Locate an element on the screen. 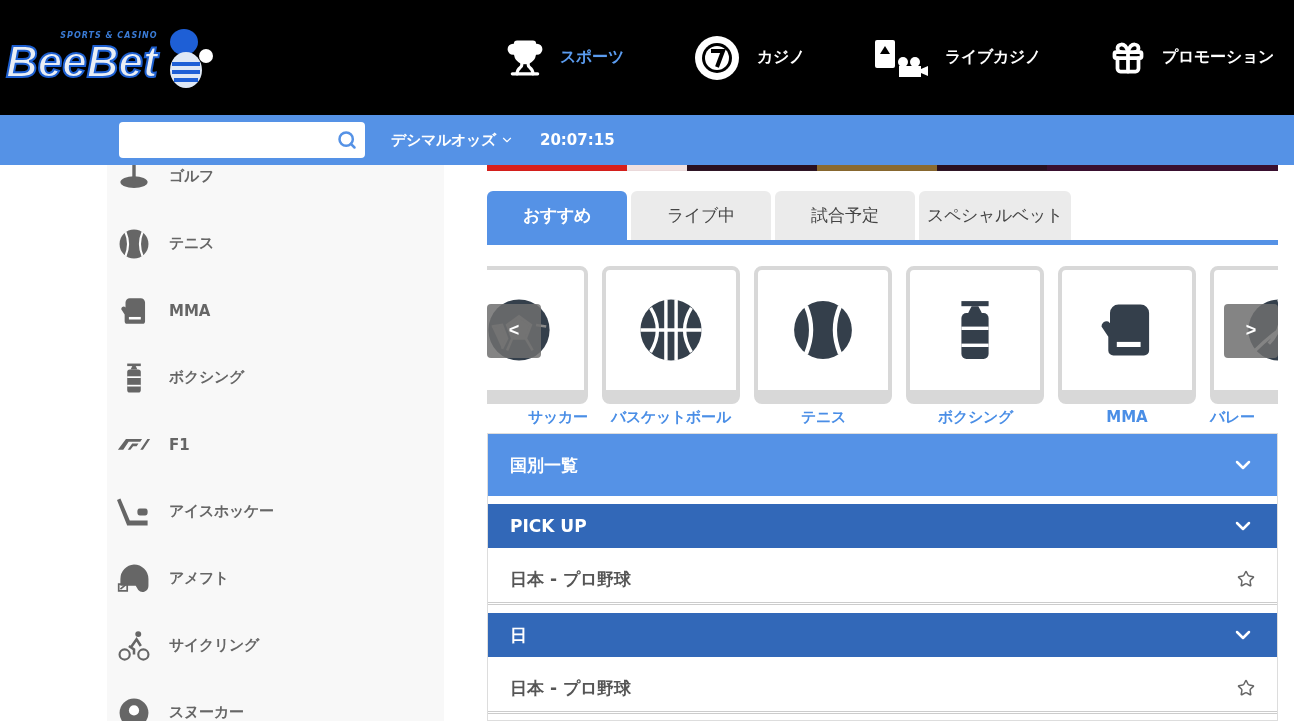  logo-tagline: SPORTS & CASINO is located at coordinates (109, 35).